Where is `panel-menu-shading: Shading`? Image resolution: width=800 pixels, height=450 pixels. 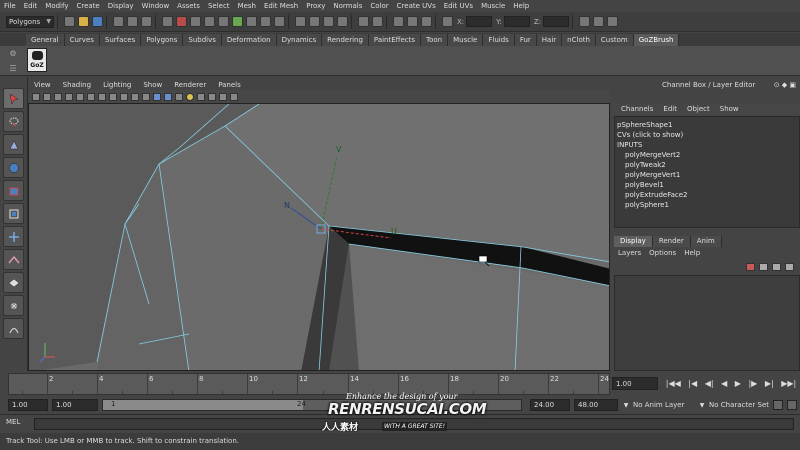 panel-menu-shading: Shading is located at coordinates (77, 85).